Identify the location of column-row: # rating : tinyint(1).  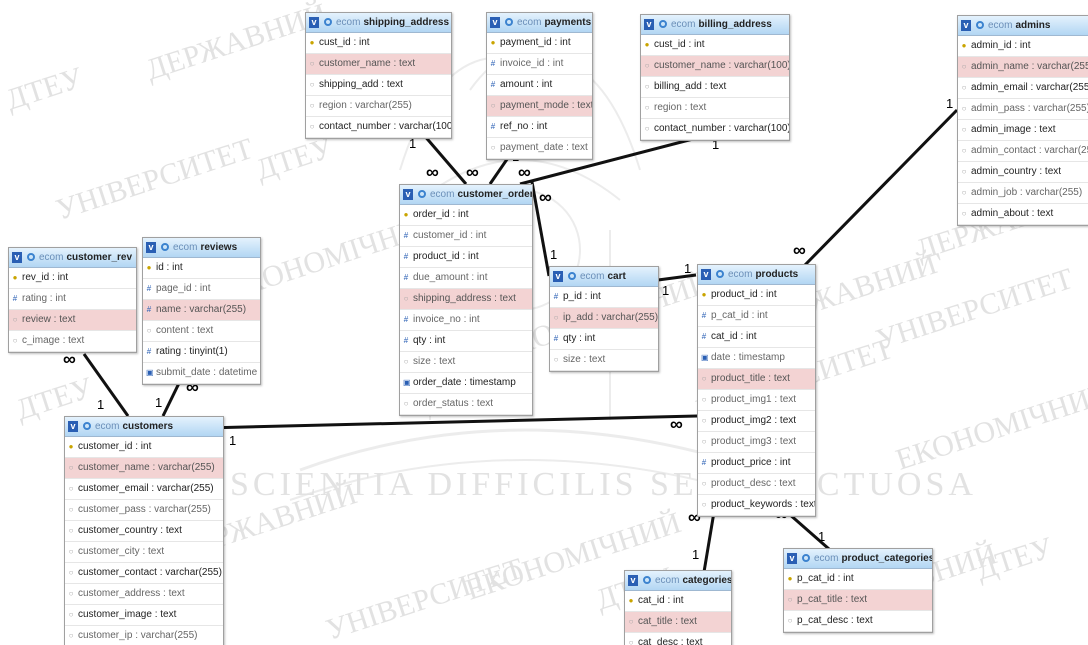
(201, 352).